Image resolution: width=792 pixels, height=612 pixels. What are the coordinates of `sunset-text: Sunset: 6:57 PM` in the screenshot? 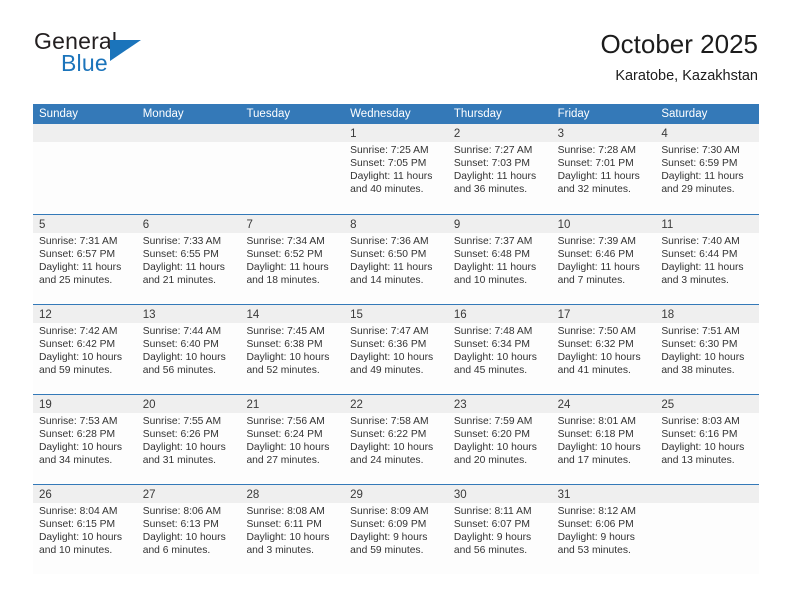 It's located at (77, 255).